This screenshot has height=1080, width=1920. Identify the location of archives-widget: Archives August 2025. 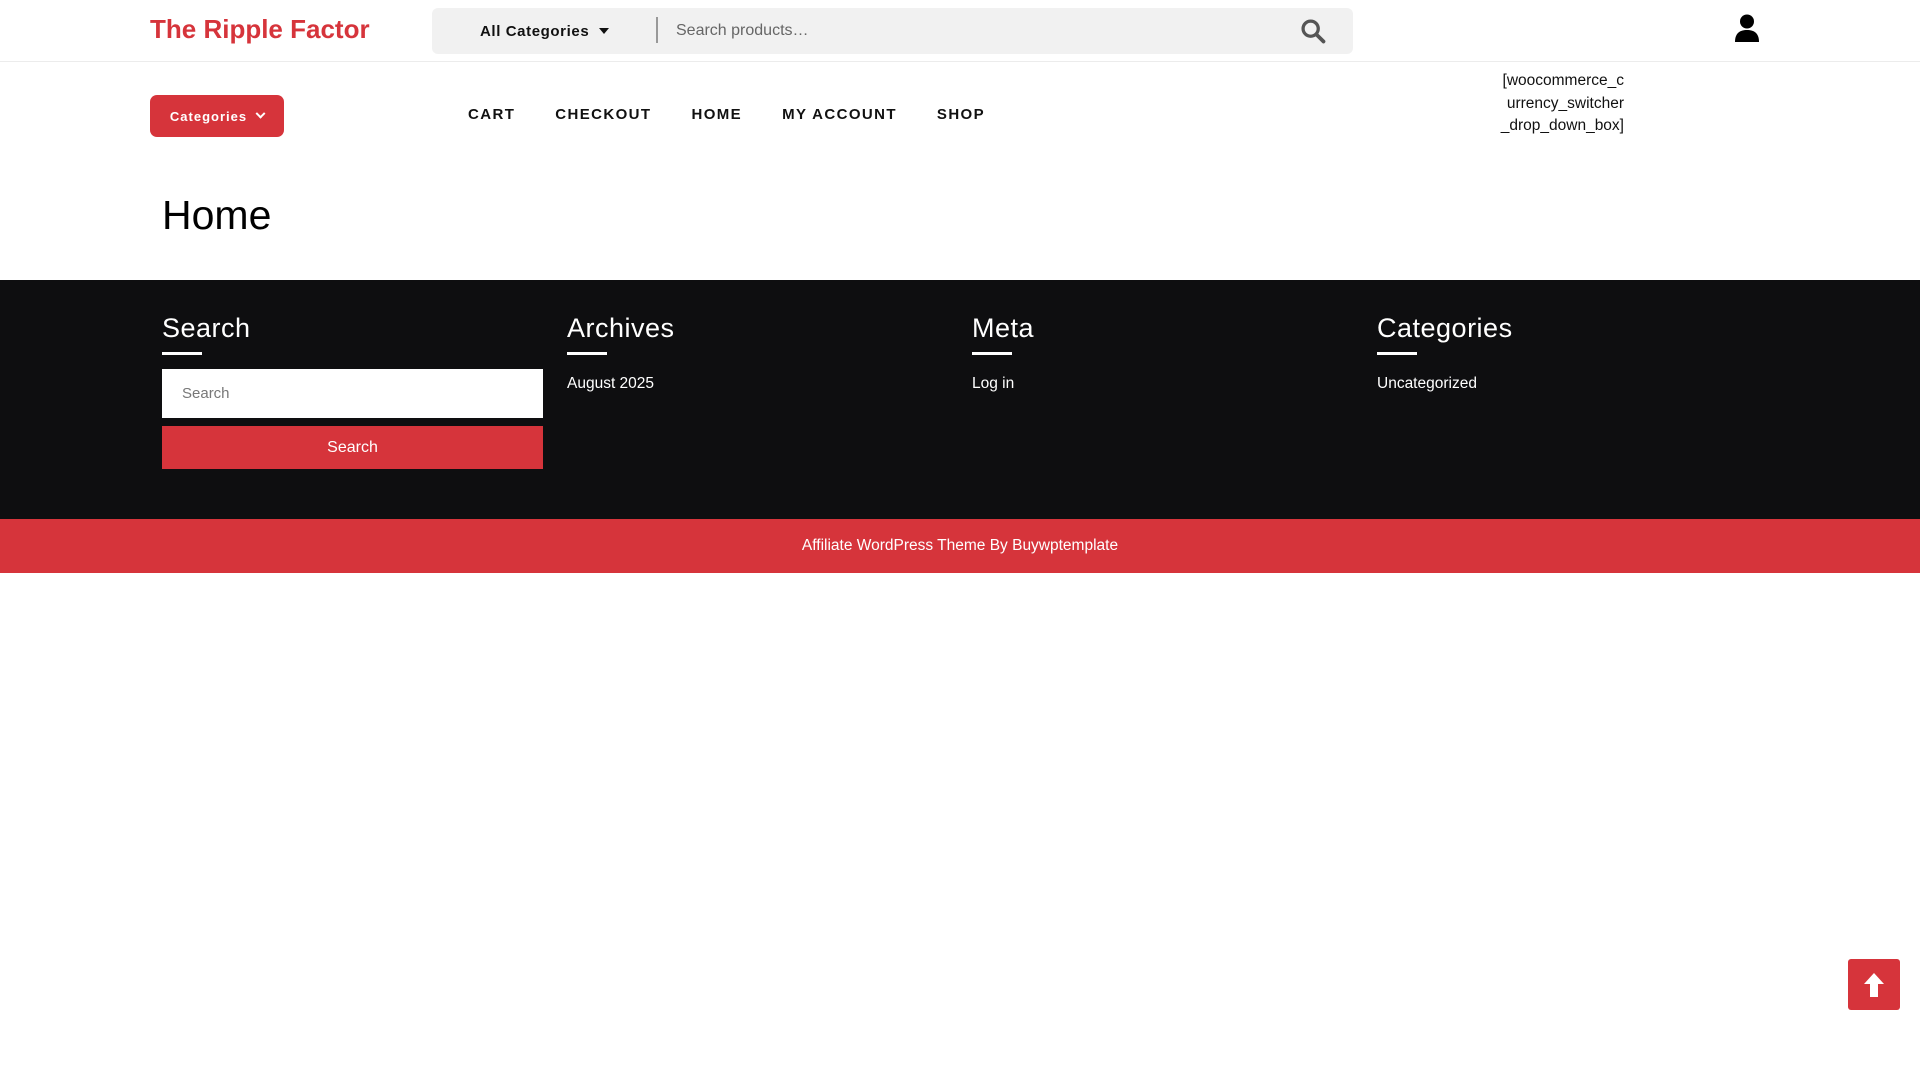
(758, 351).